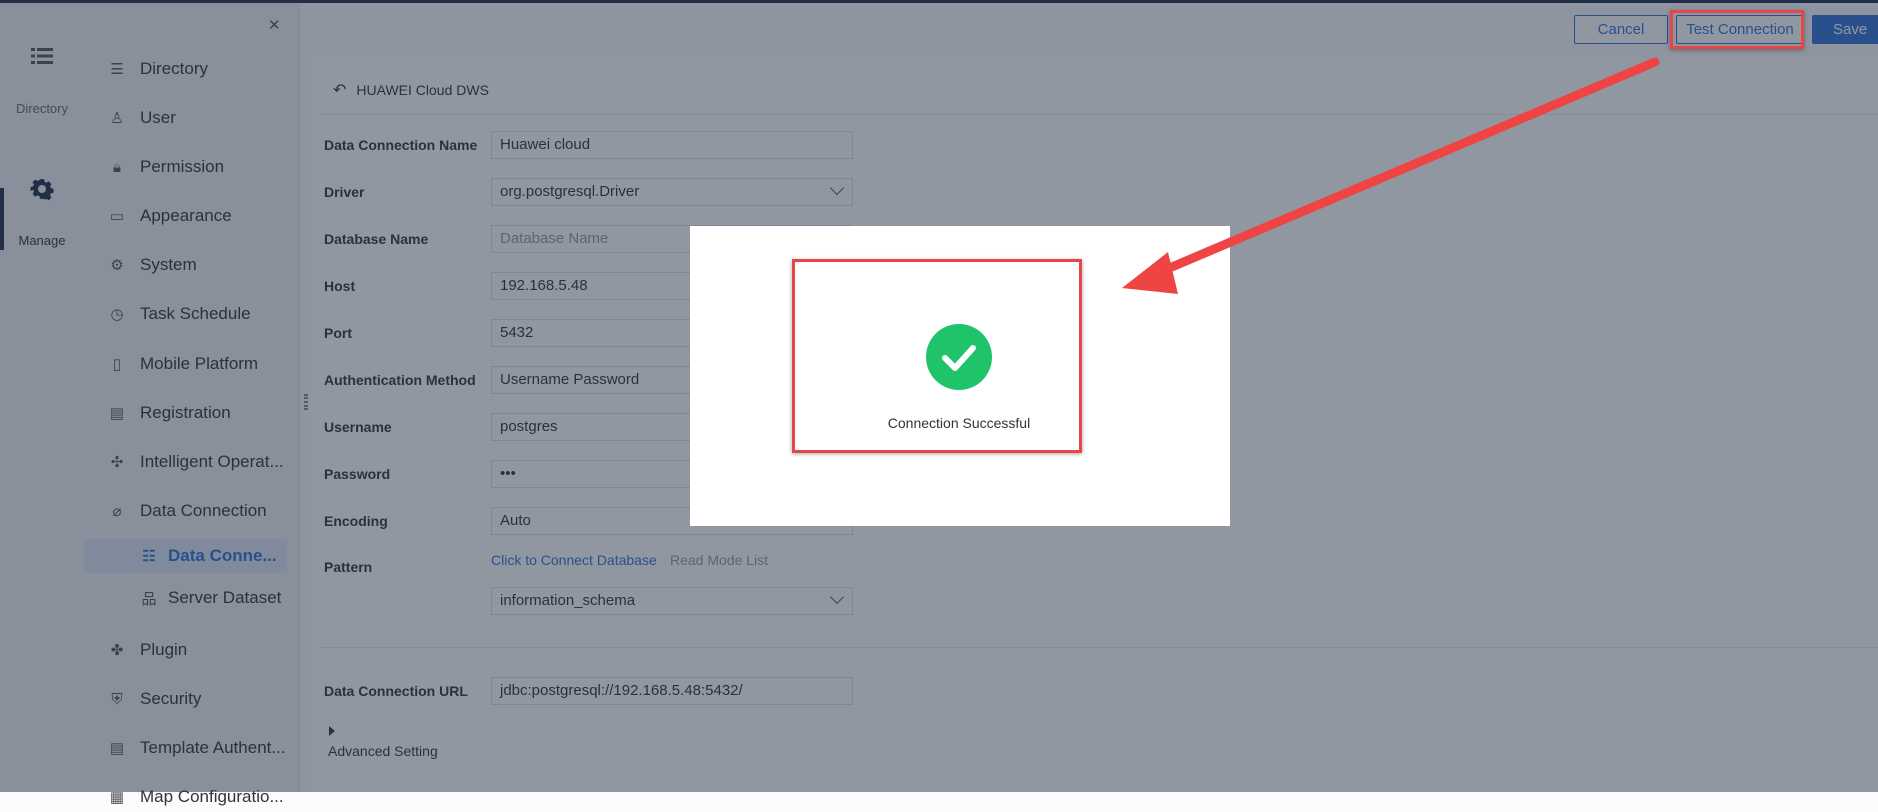 The image size is (1878, 812). What do you see at coordinates (1737, 29) in the screenshot?
I see `annotation-highlight-box` at bounding box center [1737, 29].